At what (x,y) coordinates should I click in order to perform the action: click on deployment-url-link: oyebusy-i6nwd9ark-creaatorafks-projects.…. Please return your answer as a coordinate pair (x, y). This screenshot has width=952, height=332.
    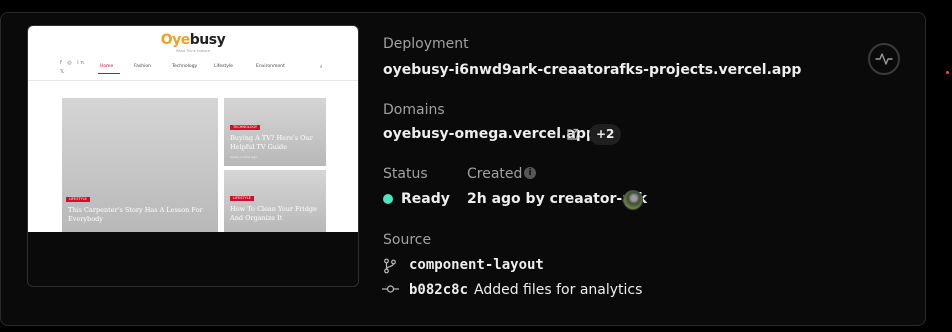
    Looking at the image, I should click on (592, 70).